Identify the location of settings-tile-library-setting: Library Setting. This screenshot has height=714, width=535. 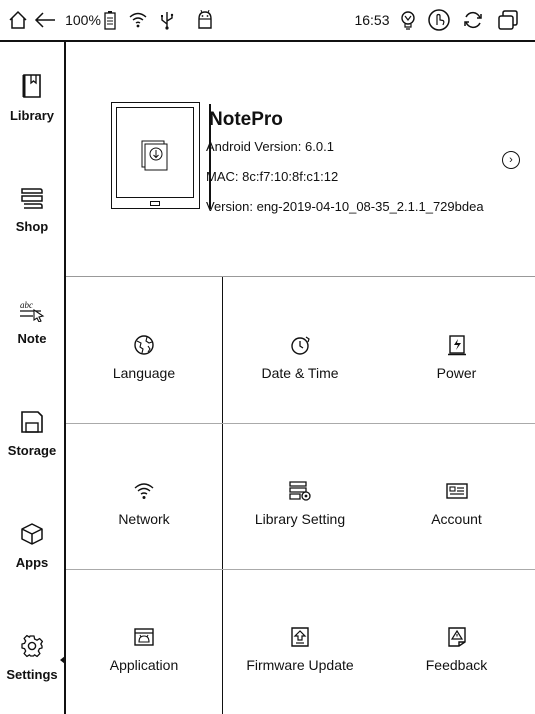
(300, 496).